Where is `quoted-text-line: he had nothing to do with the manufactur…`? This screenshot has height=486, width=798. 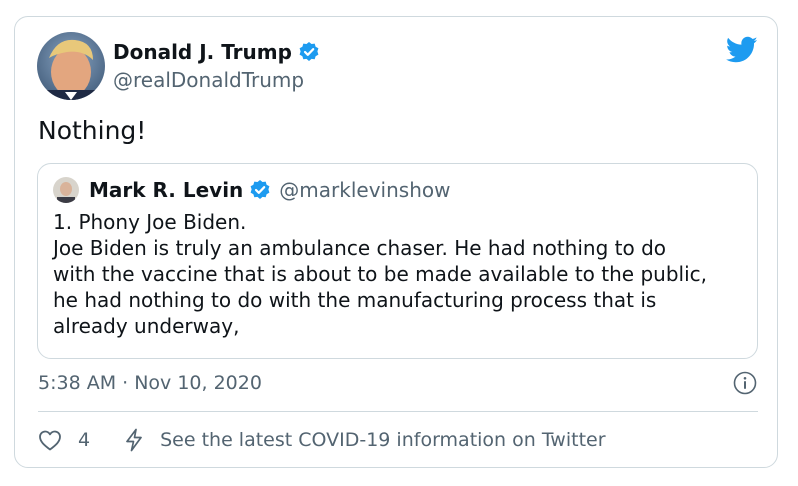 quoted-text-line: he had nothing to do with the manufactur… is located at coordinates (355, 300).